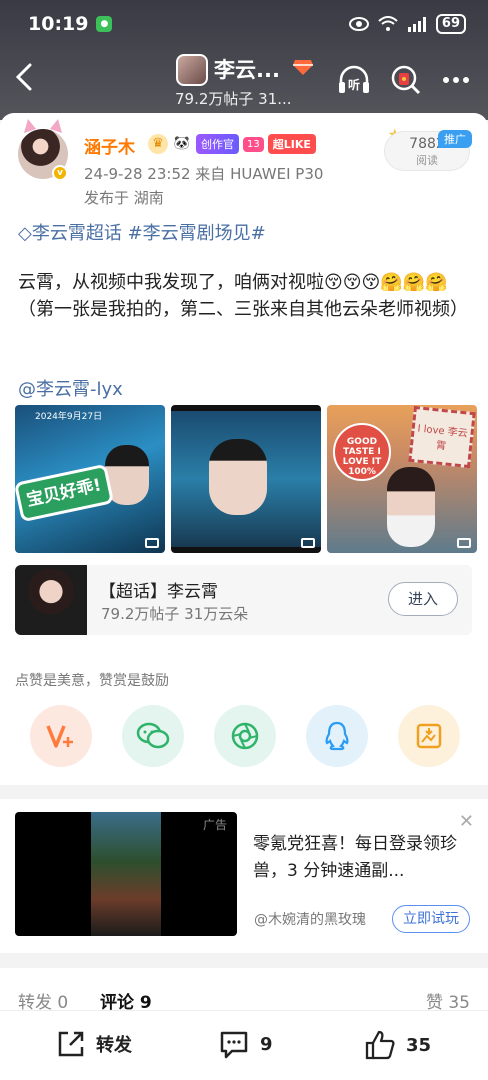 The image size is (488, 1080). I want to click on image-download-icon, so click(429, 736).